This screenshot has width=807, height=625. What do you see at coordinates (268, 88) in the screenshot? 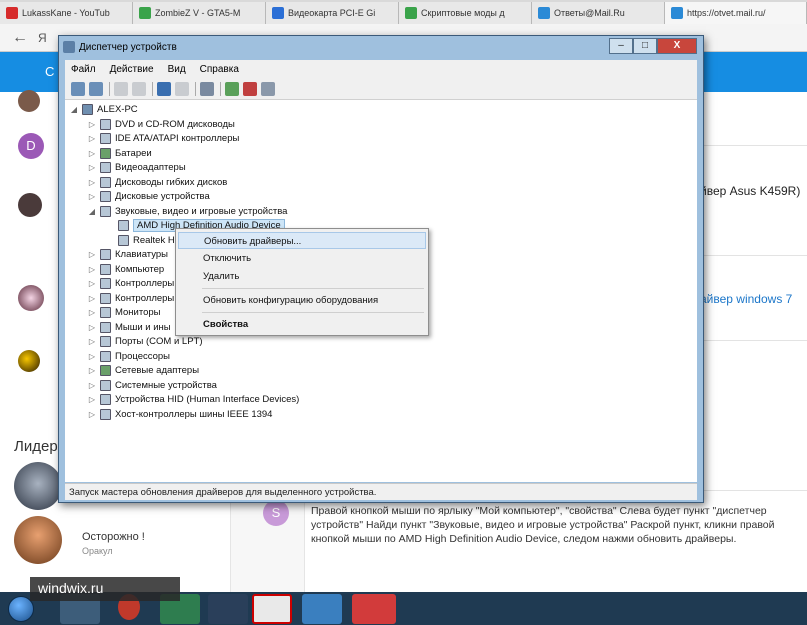
I see `disable-icon` at bounding box center [268, 88].